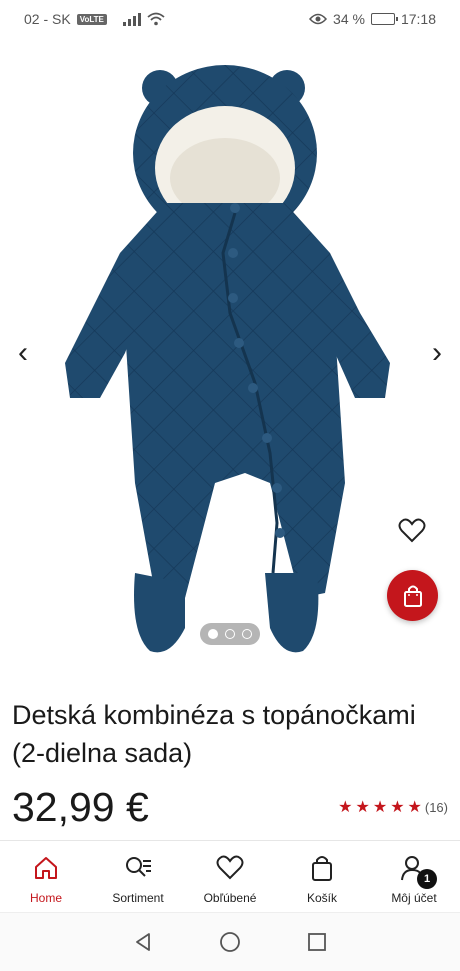  I want to click on nav-cart-label: Košík, so click(321, 898).